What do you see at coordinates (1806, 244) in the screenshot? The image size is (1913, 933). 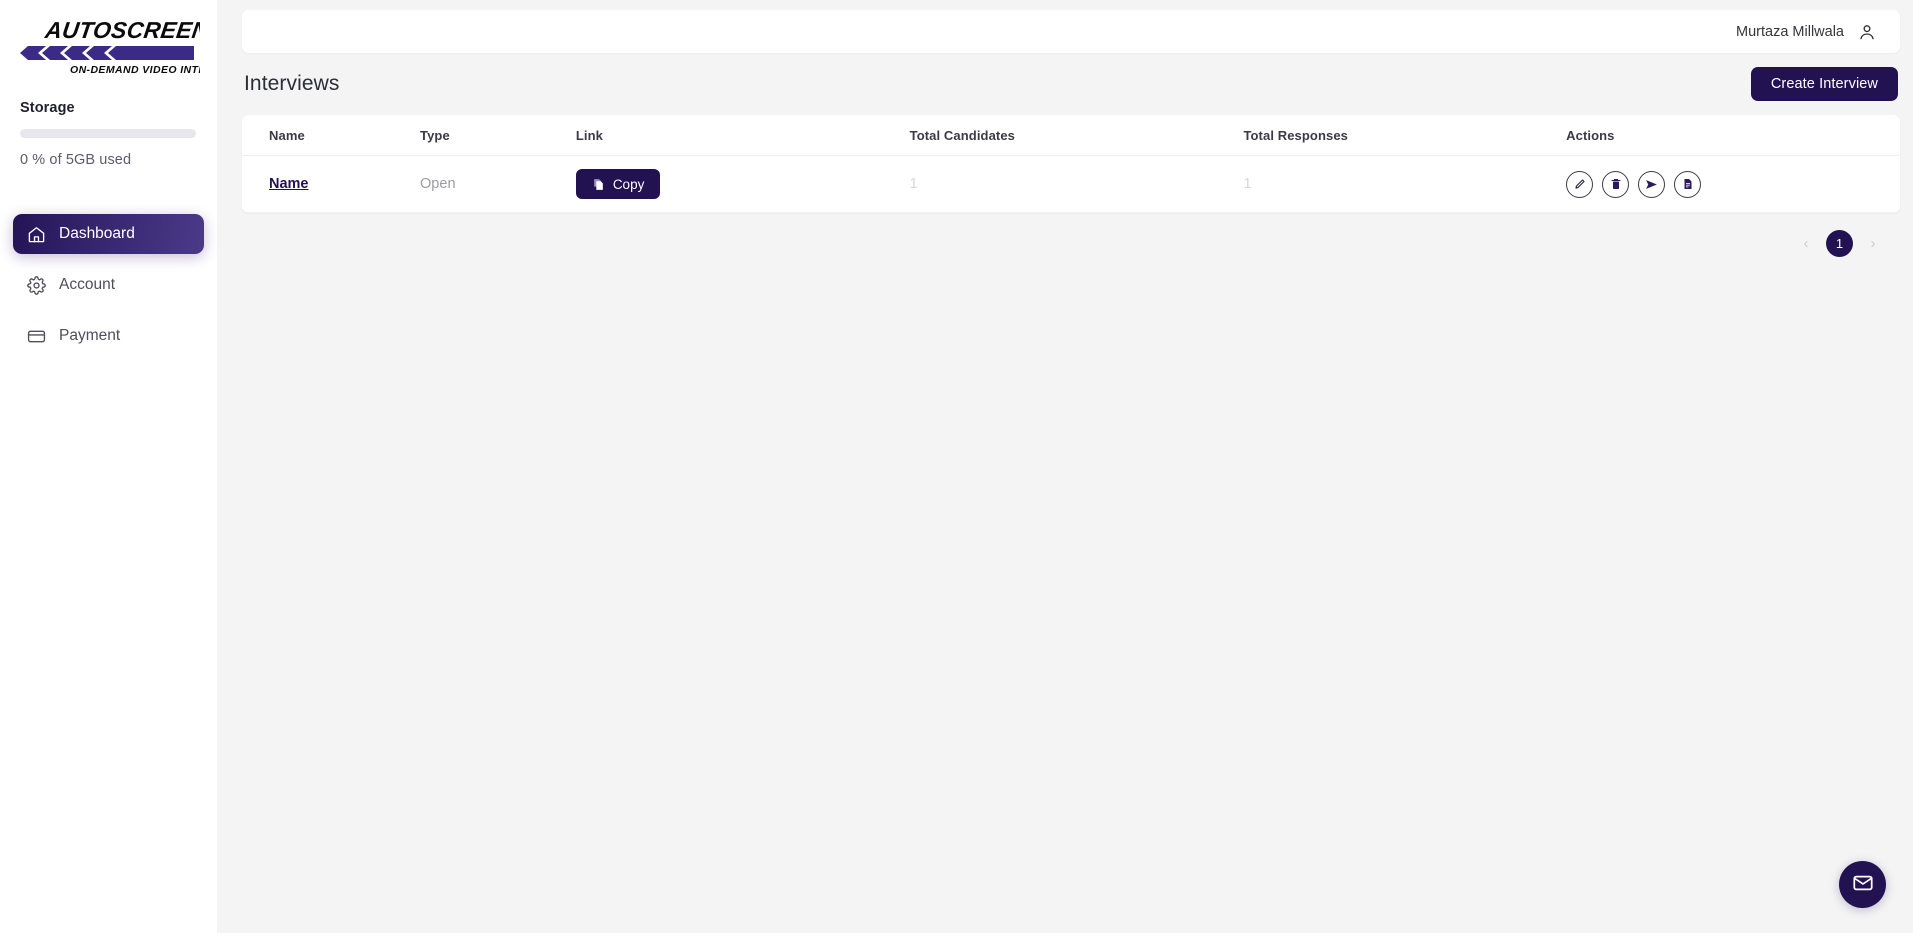 I see `pagination-prev-button: ‹` at bounding box center [1806, 244].